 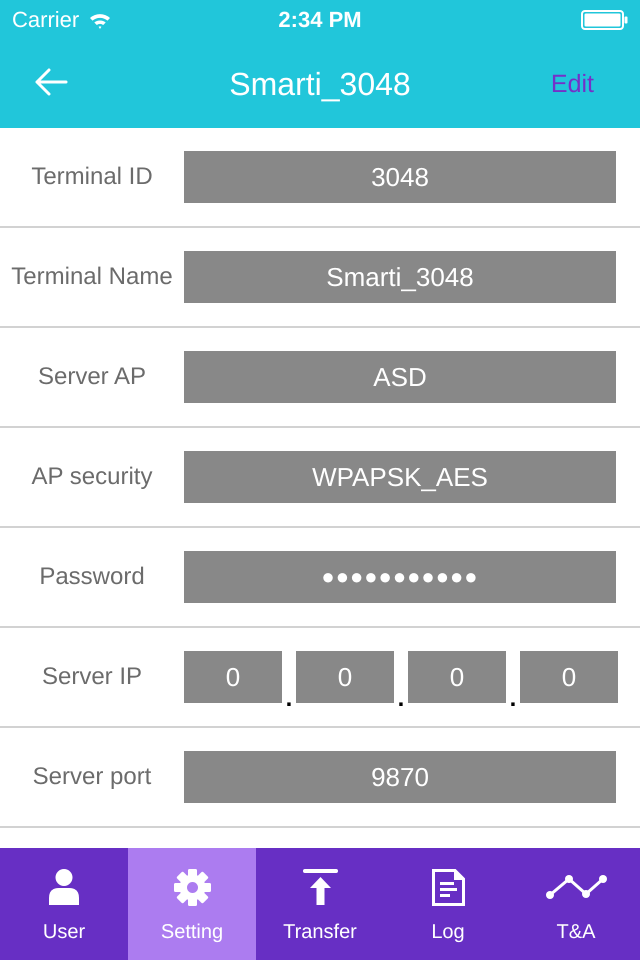 I want to click on user-icon, so click(x=64, y=887).